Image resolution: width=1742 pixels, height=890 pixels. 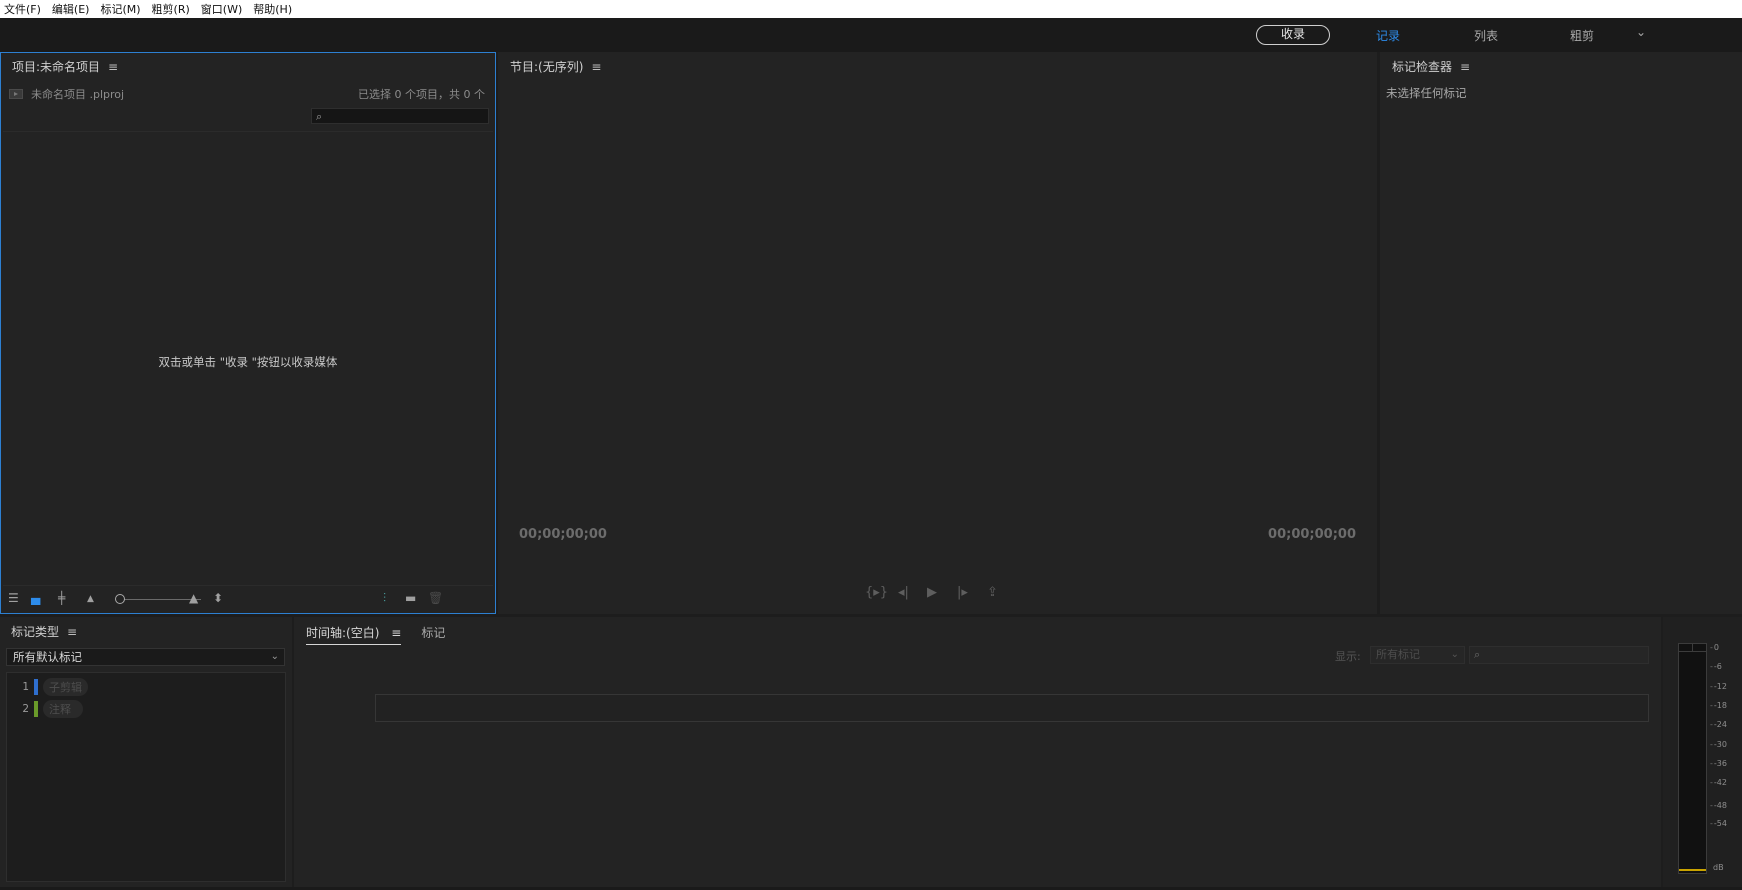 What do you see at coordinates (563, 534) in the screenshot?
I see `timecode-current: 00;00;00;00` at bounding box center [563, 534].